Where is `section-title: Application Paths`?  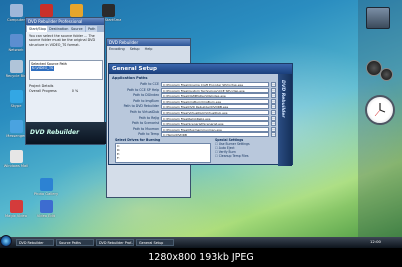
section-title: Application Paths is located at coordinates (130, 78).